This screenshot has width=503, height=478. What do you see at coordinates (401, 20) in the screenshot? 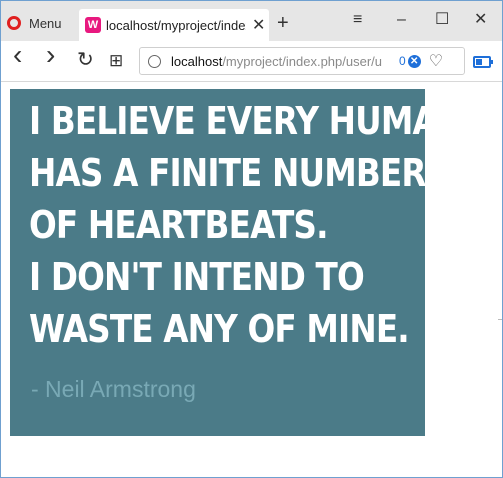
I see `minimize-button: –` at bounding box center [401, 20].